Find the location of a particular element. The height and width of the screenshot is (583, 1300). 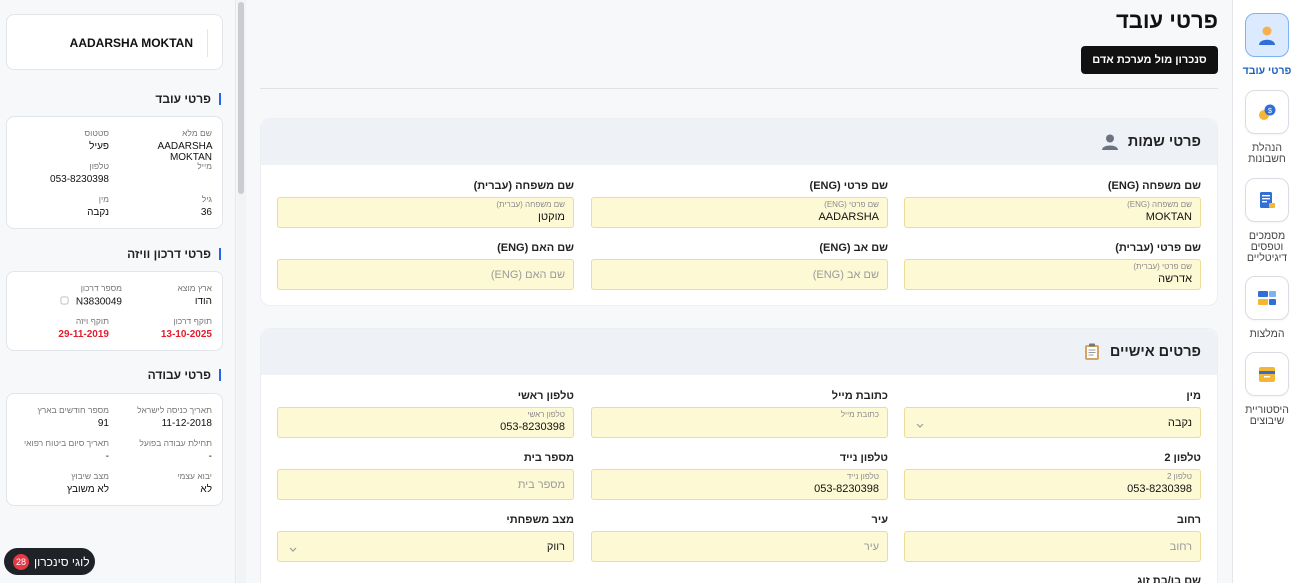

page-title: פרטי עובד is located at coordinates (1166, 20).